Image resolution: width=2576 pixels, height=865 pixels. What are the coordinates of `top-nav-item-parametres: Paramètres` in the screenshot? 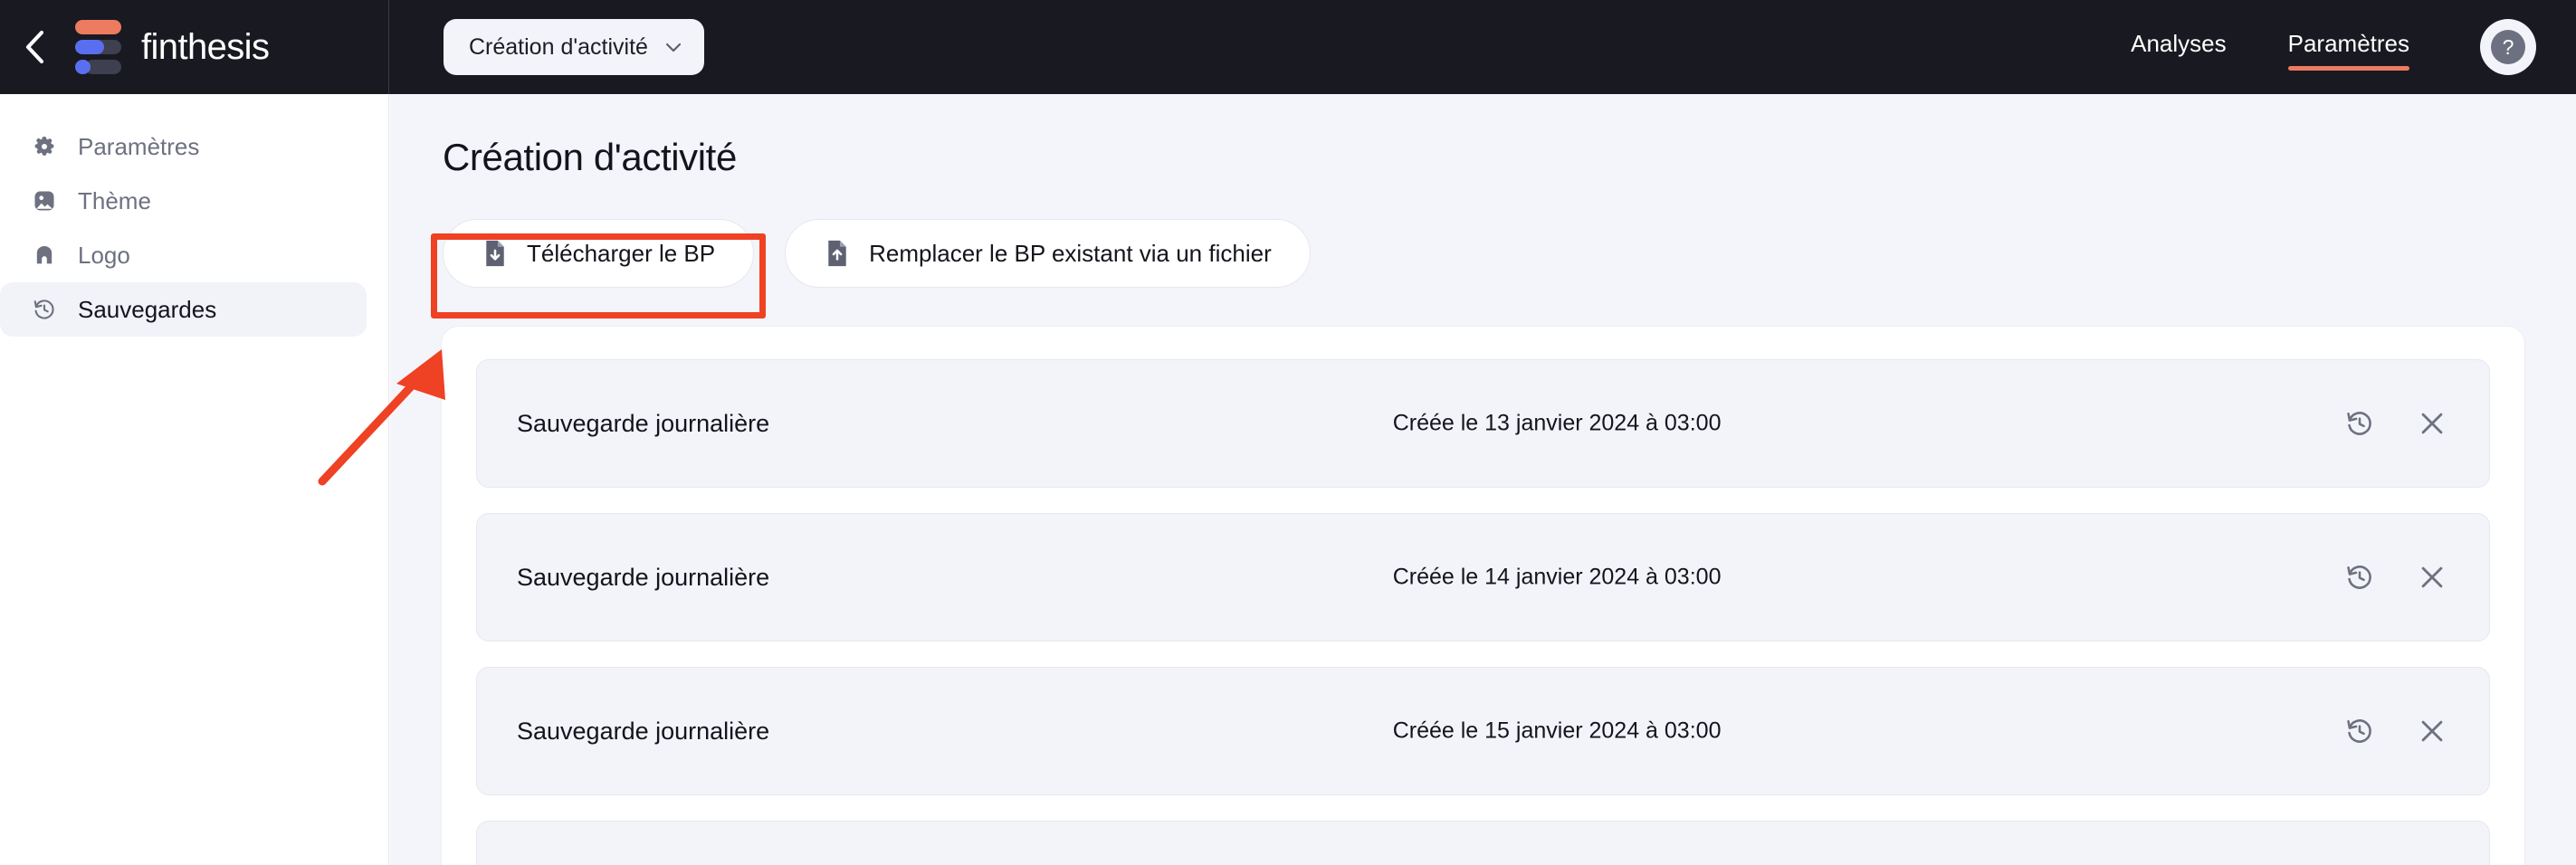 It's located at (2348, 47).